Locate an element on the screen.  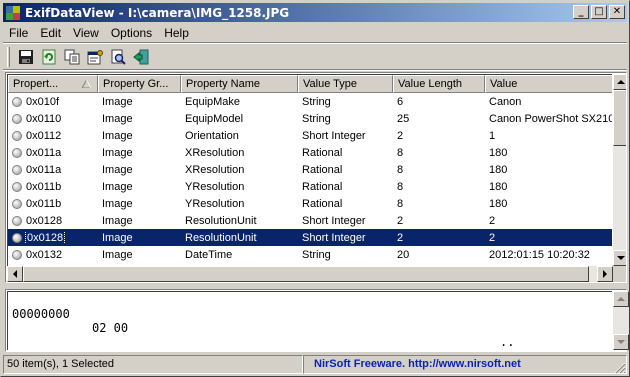
property-id-text: 0x011b is located at coordinates (44, 203).